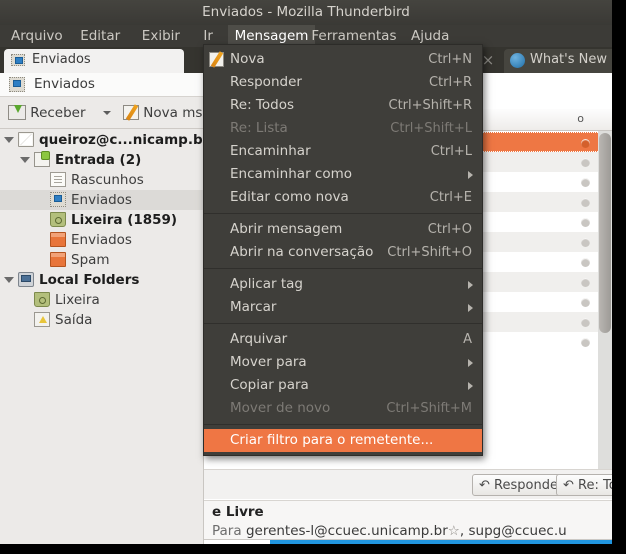  I want to click on folder-row: Entrada (2), so click(101, 160).